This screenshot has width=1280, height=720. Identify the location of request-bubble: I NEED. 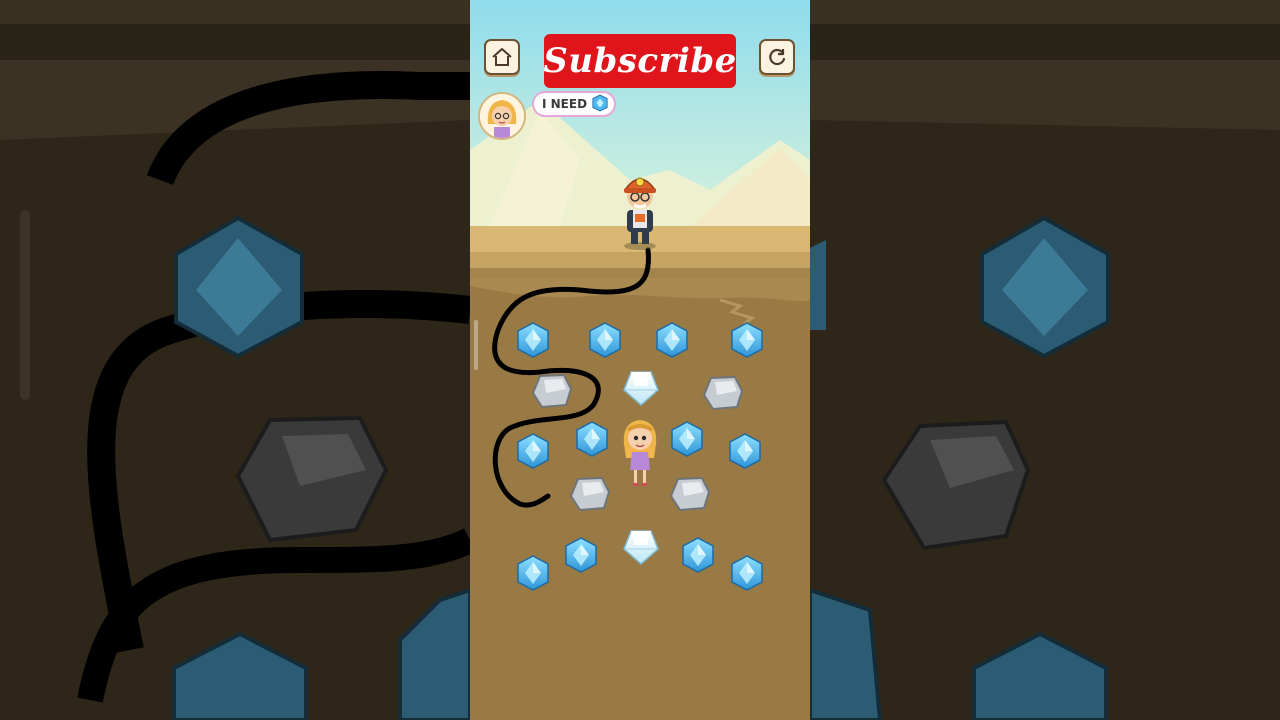
(574, 104).